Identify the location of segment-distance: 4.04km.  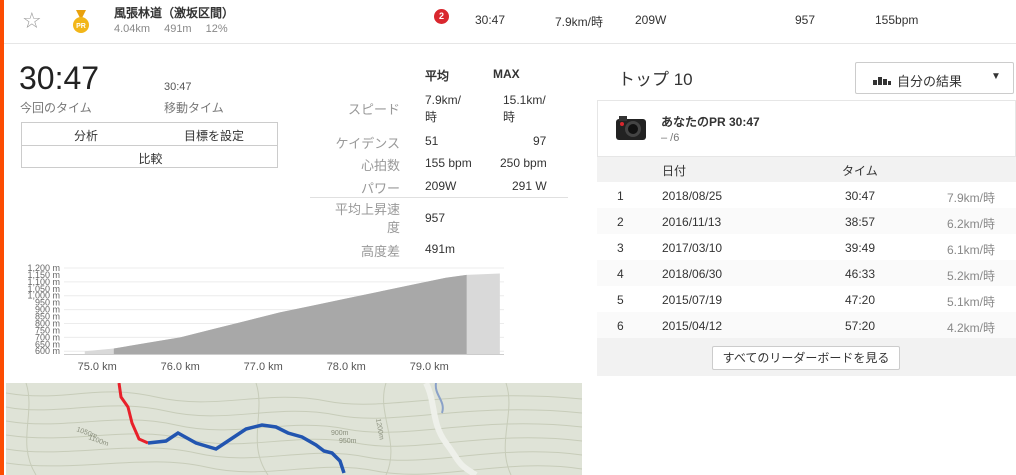
(132, 29).